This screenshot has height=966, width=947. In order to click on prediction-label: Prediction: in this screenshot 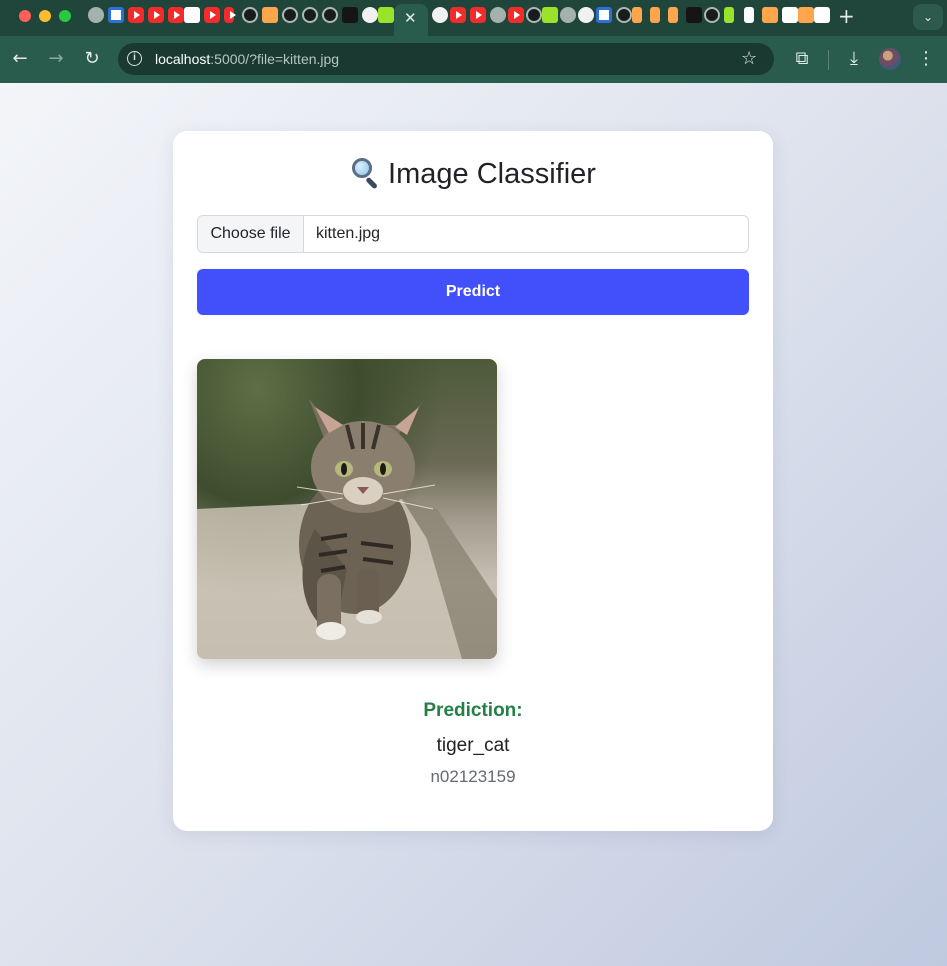, I will do `click(473, 710)`.